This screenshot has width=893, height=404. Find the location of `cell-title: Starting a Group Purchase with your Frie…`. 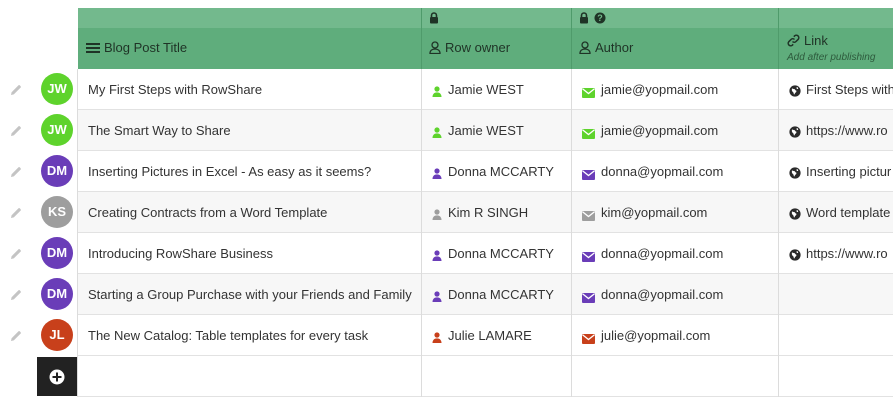

cell-title: Starting a Group Purchase with your Frie… is located at coordinates (250, 295).